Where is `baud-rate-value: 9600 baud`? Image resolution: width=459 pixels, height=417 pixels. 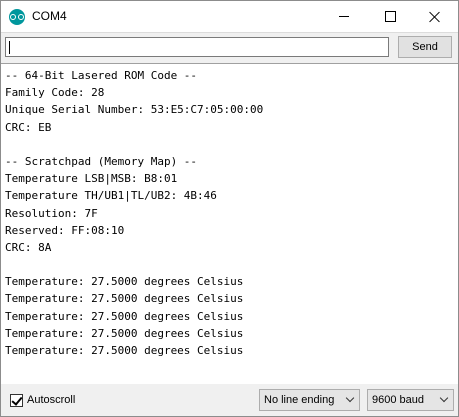 baud-rate-value: 9600 baud is located at coordinates (398, 400).